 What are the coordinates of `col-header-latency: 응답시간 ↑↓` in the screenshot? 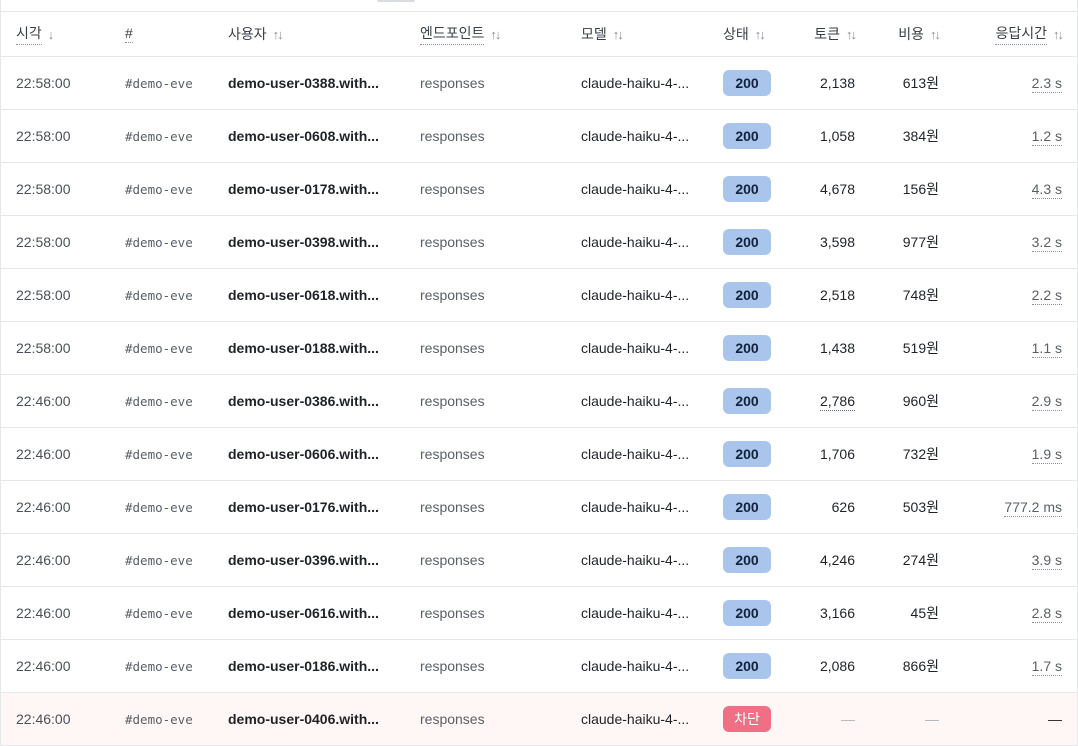 It's located at (1012, 34).